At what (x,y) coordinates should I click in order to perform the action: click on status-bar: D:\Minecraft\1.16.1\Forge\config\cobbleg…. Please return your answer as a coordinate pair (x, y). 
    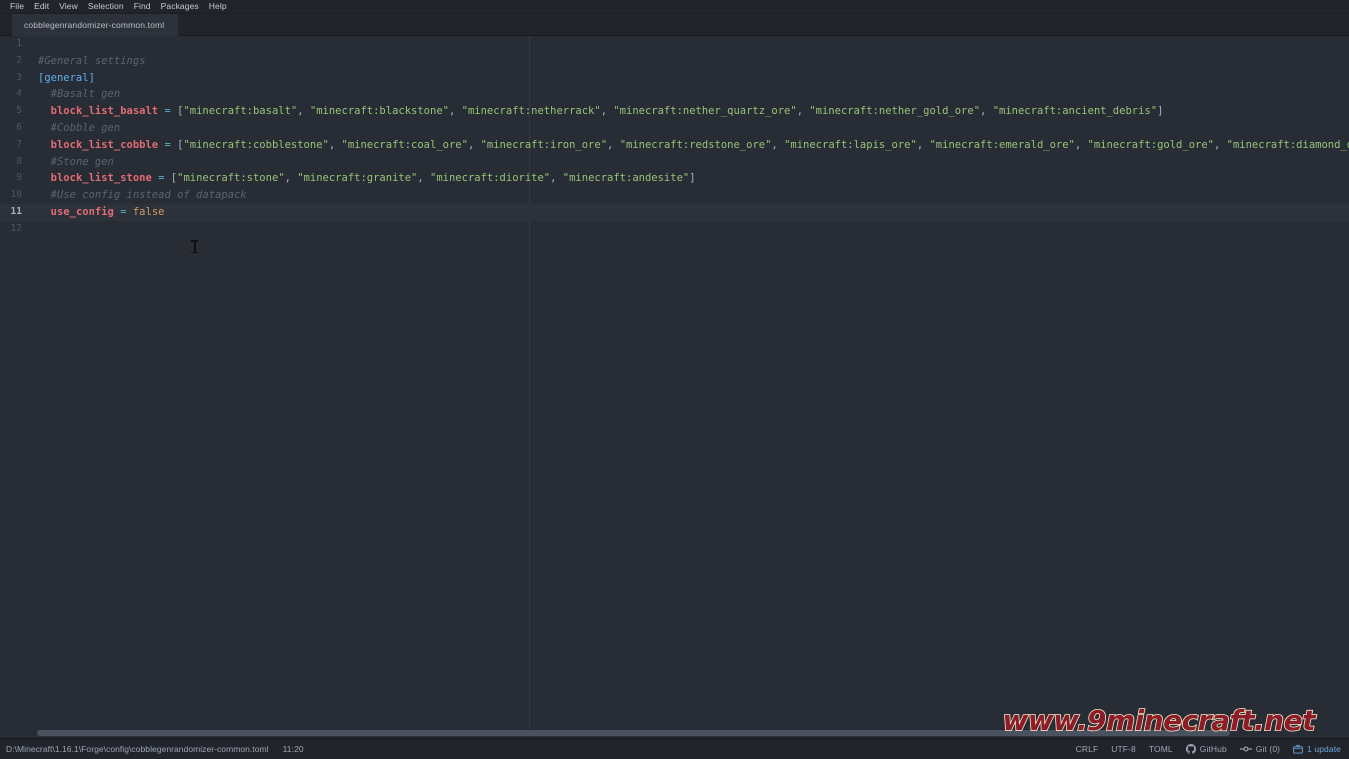
    Looking at the image, I should click on (674, 748).